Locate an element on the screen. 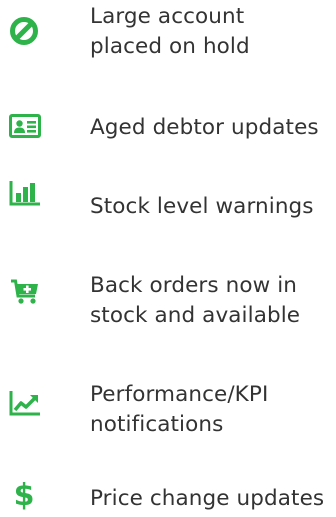 Image resolution: width=336 pixels, height=517 pixels. bar-chart-icon is located at coordinates (27, 195).